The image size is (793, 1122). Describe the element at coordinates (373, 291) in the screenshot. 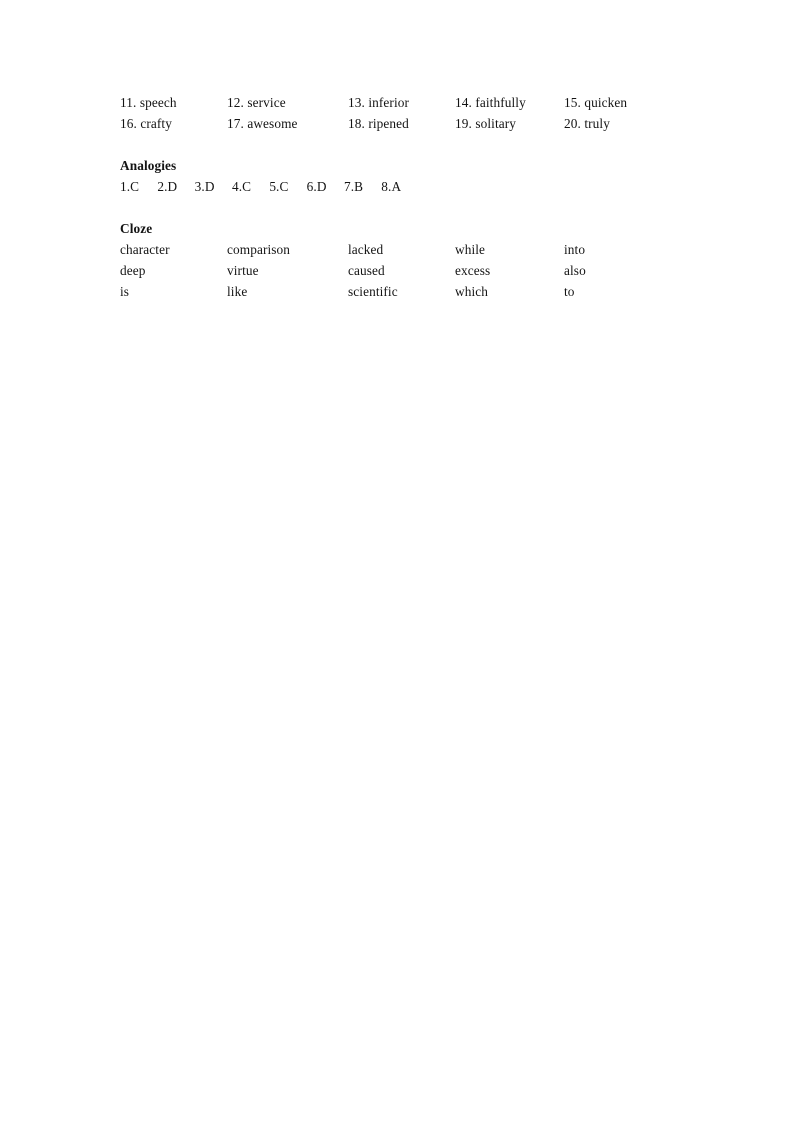

I see `cloze-answer: scientific` at that location.